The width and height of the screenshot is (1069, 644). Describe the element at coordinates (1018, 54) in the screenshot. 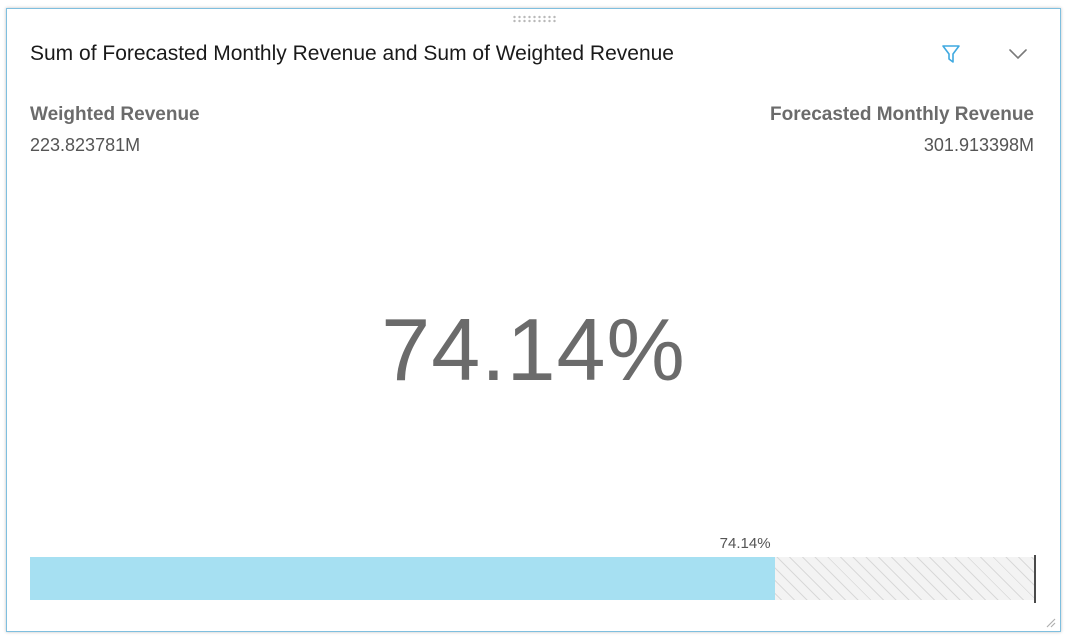

I see `chevron-down-icon` at that location.